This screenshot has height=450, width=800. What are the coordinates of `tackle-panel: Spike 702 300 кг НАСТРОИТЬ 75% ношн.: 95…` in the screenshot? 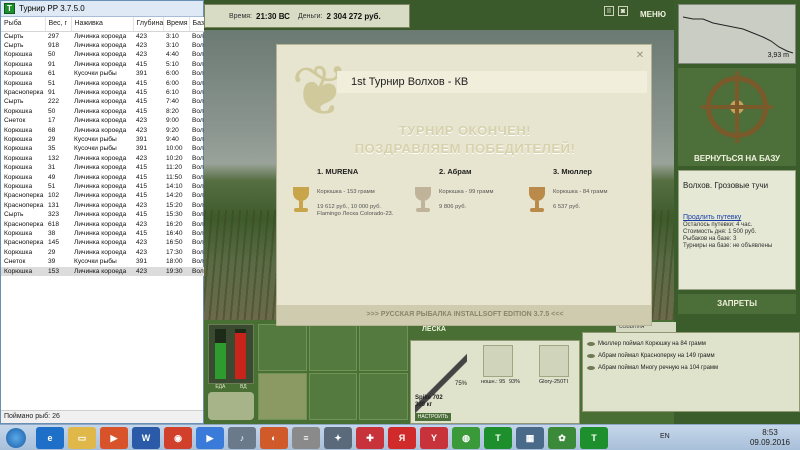 It's located at (495, 382).